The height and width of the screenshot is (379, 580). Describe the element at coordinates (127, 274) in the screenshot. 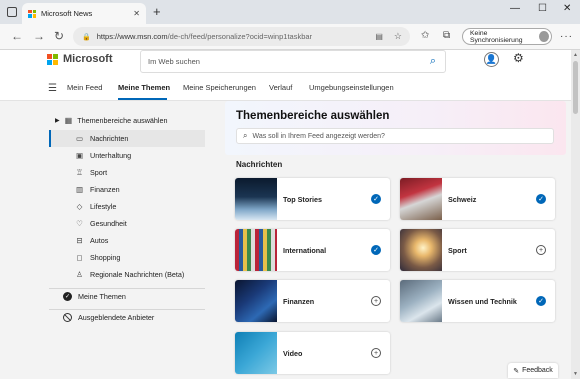

I see `sidebar-item-regional: ♙ Regionale Nachrichten (Beta)` at that location.